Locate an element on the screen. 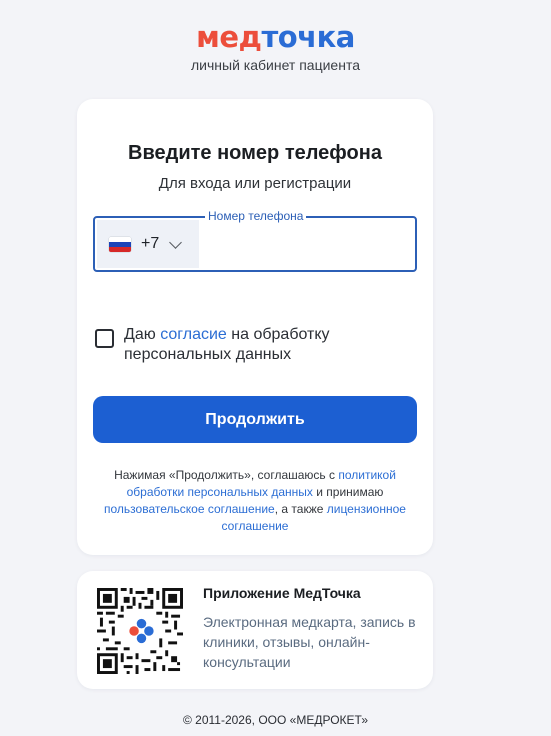 Image resolution: width=551 pixels, height=736 pixels. header: медточка личный кабинет пациента is located at coordinates (275, 46).